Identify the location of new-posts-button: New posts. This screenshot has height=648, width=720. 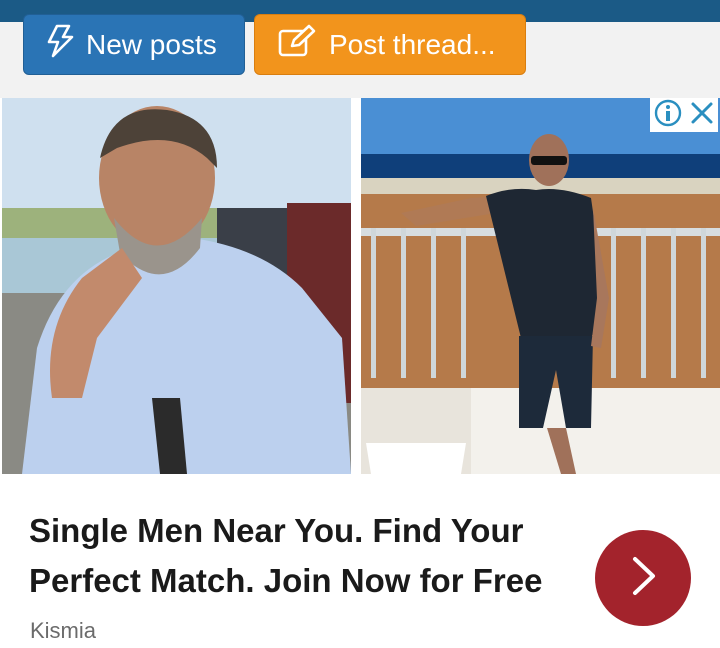
(134, 44).